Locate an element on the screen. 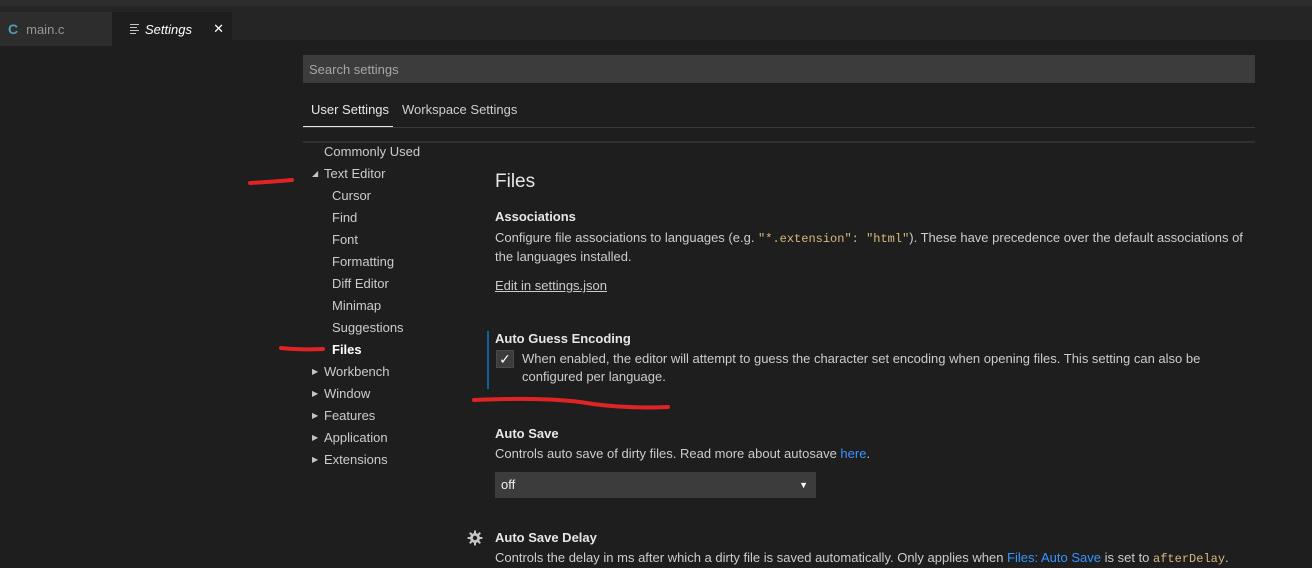 Image resolution: width=1312 pixels, height=568 pixels. settings-scope-tabs: User Settings Workspace Settings is located at coordinates (779, 112).